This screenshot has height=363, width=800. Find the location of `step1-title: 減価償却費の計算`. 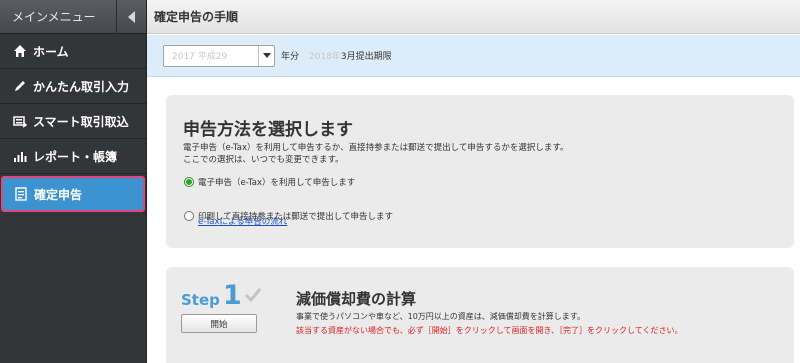

step1-title: 減価償却費の計算 is located at coordinates (356, 299).